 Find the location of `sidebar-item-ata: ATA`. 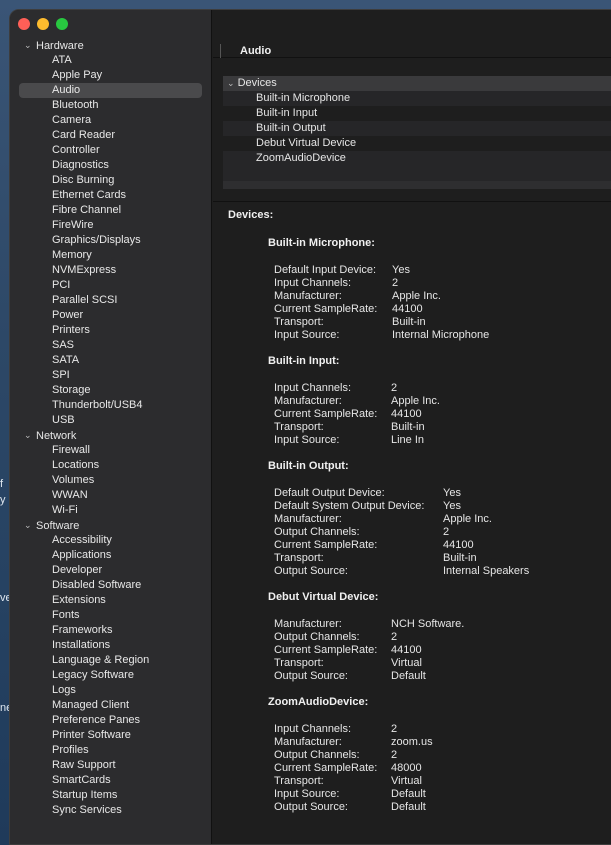

sidebar-item-ata: ATA is located at coordinates (111, 60).